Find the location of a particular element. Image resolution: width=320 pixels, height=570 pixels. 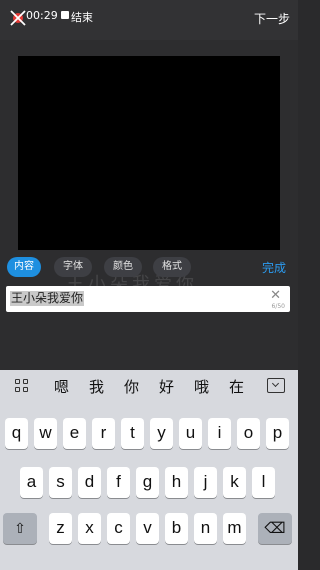

key-d: d is located at coordinates (89, 482).